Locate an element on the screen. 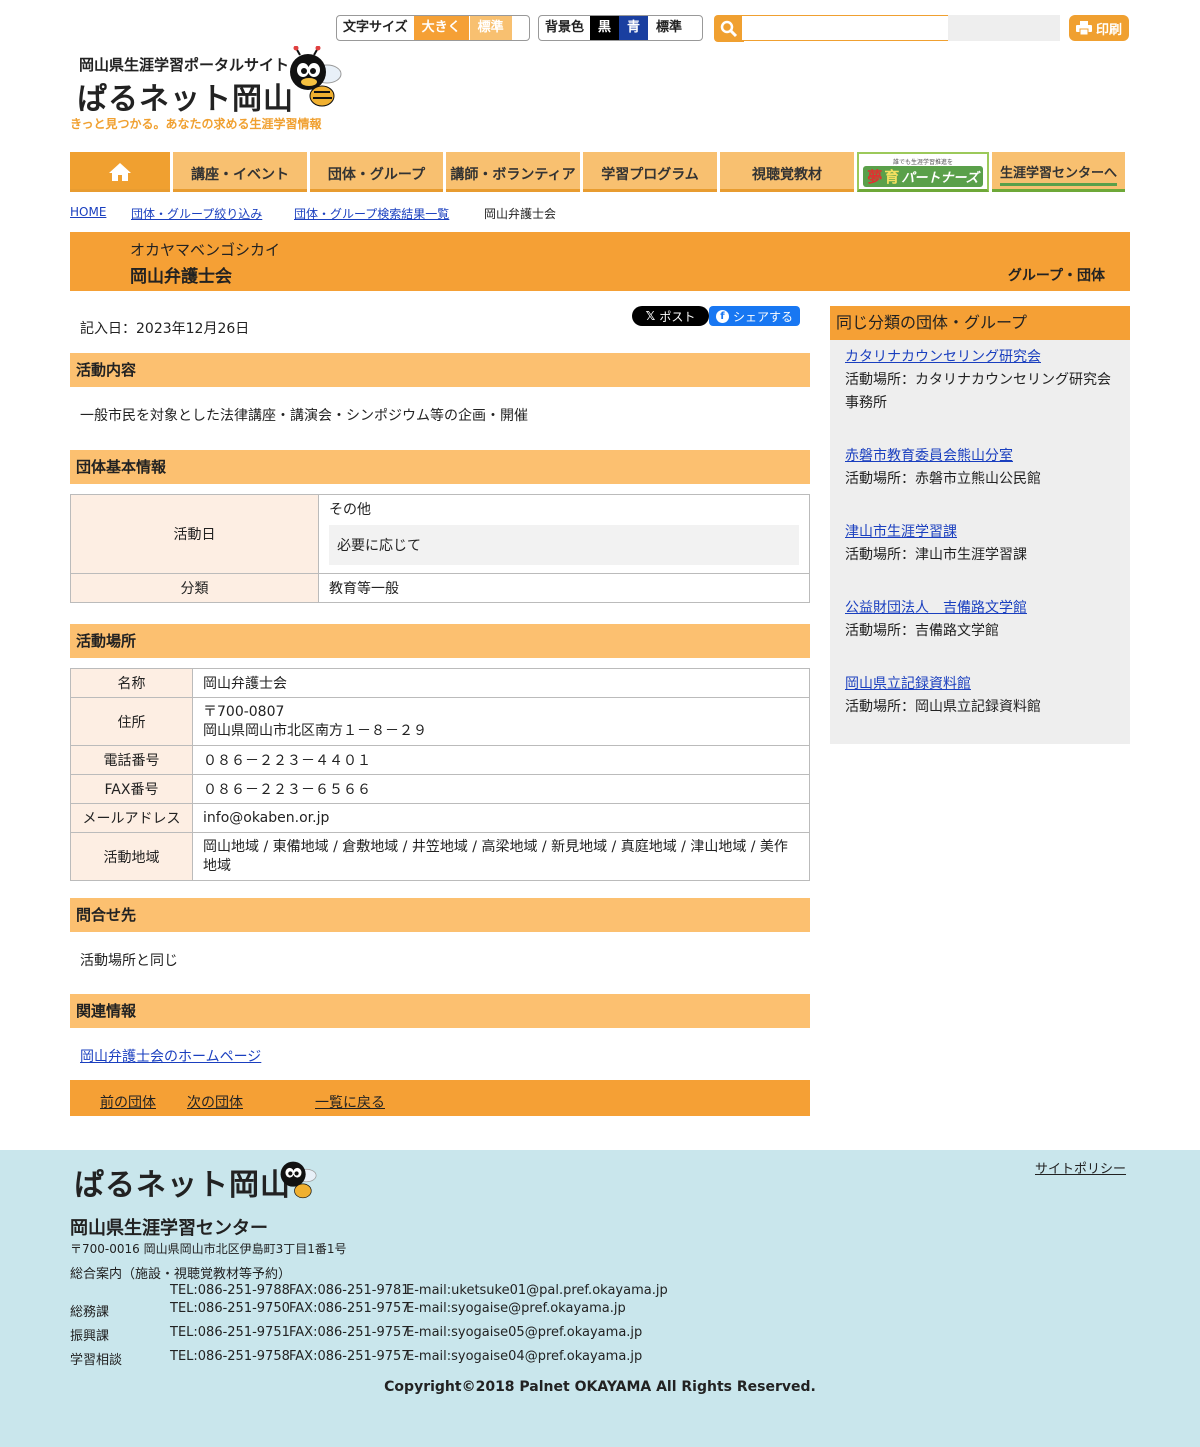  footer-row-mail: E-mail:syogaise05@pref.okayama.jp is located at coordinates (524, 1332).